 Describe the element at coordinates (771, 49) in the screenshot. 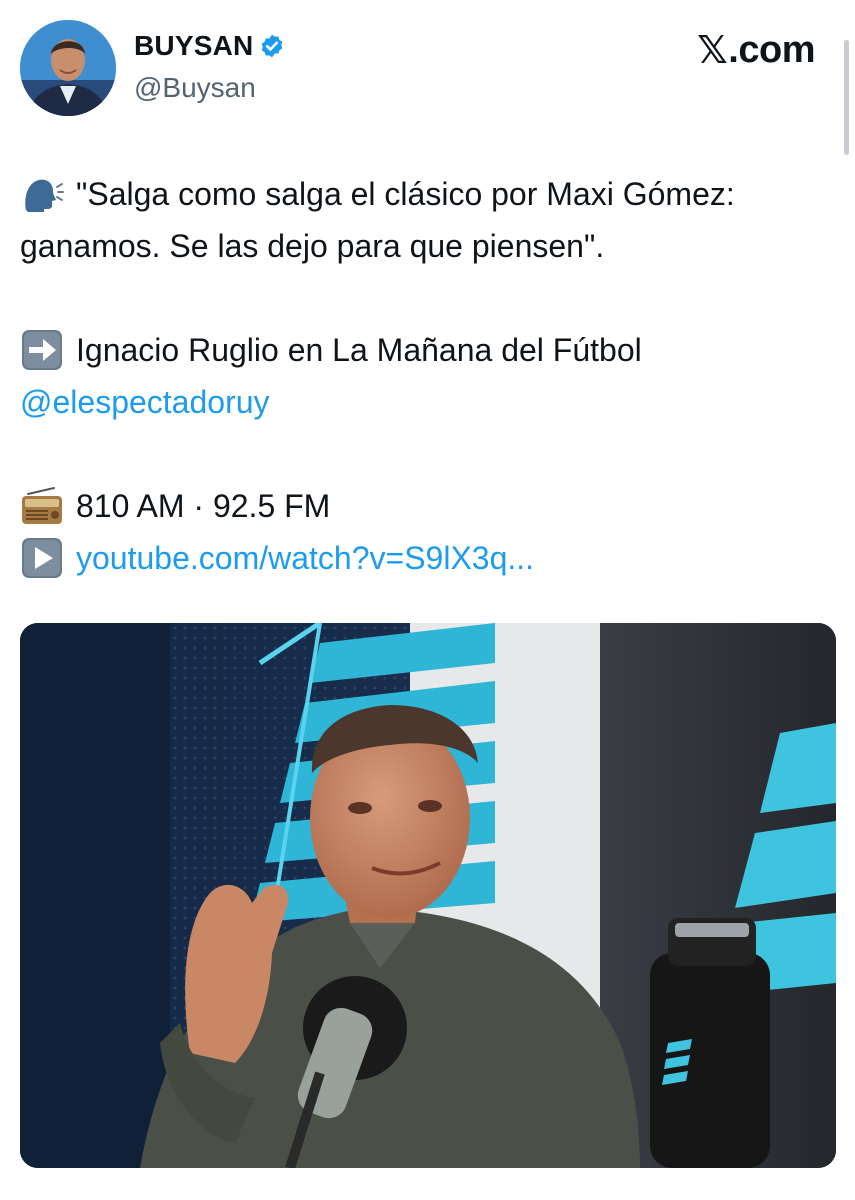

I see `site-domain: .com` at that location.